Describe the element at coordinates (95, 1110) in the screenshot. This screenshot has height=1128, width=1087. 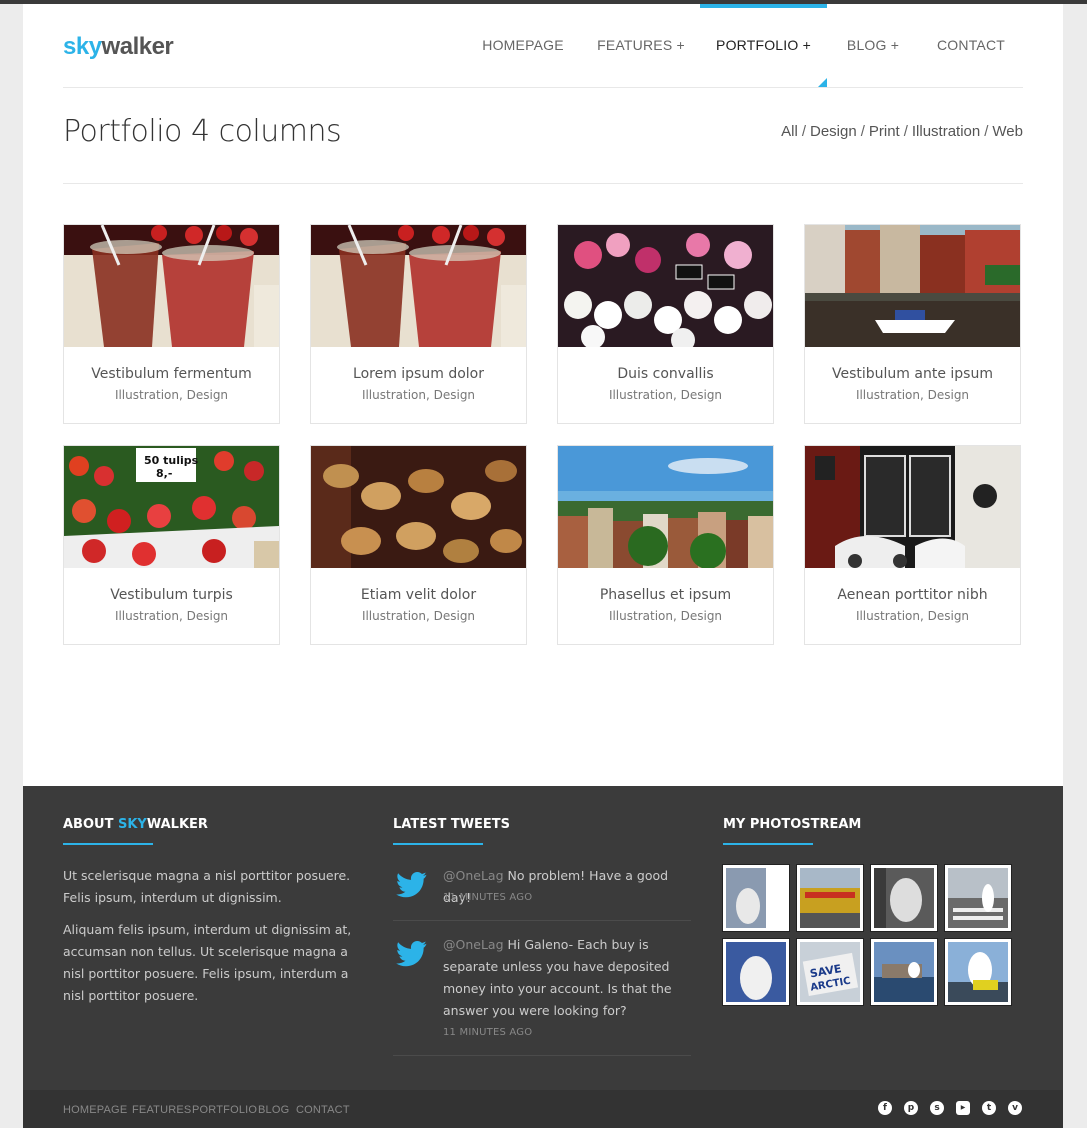
I see `bottom-link-homepage: HOMEPAGE` at that location.